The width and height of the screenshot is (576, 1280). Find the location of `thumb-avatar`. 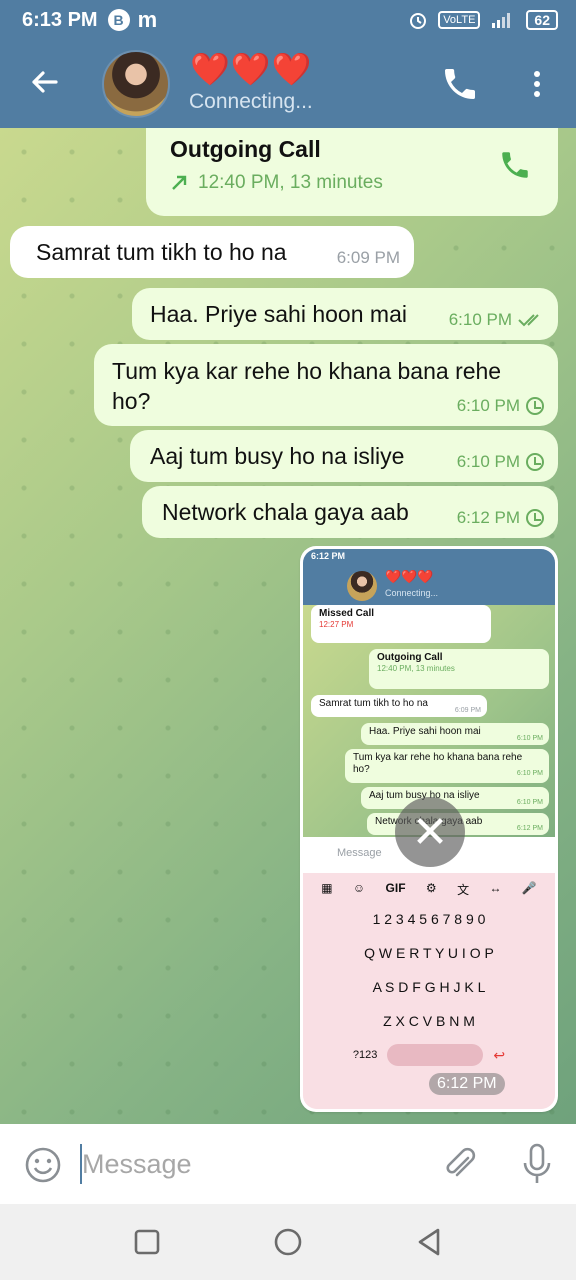

thumb-avatar is located at coordinates (362, 586).